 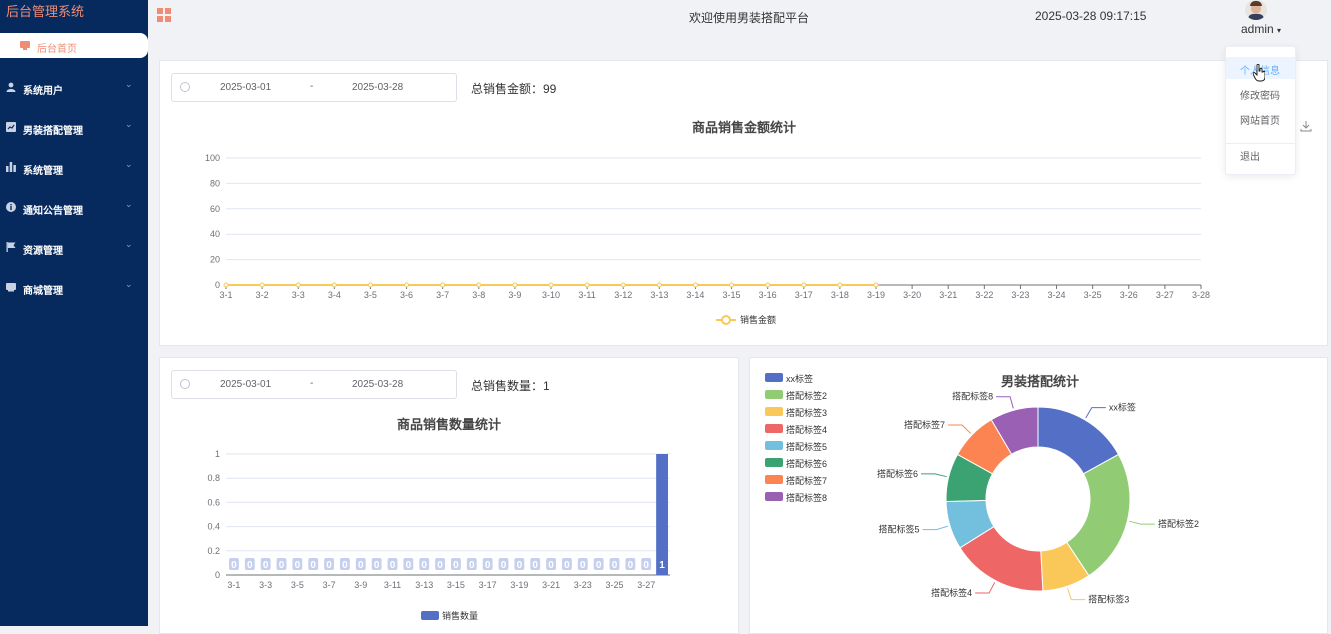 I want to click on x-tick-label: 3-7, so click(x=442, y=295).